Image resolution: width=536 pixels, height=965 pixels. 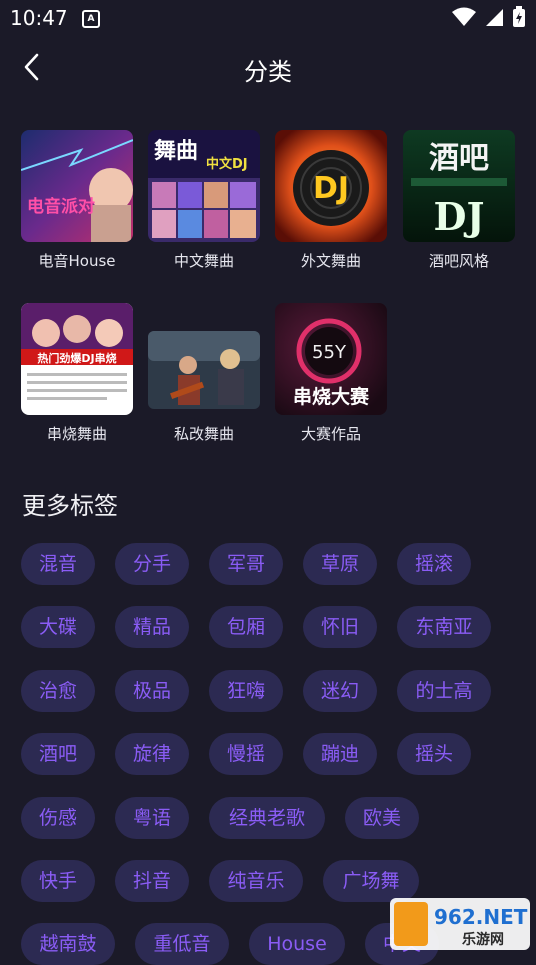 I want to click on status-bar: 10:47 A, so click(x=268, y=18).